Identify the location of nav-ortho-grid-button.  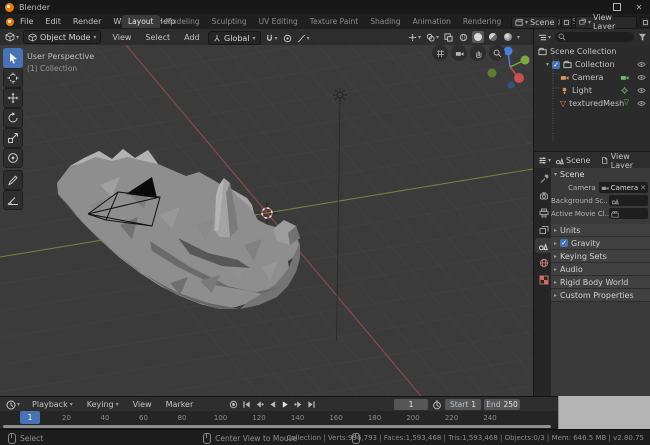
(440, 53).